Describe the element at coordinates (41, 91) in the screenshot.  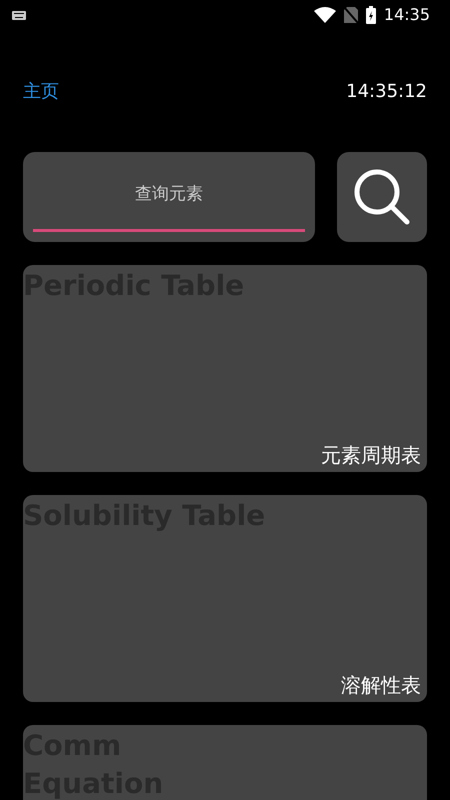
I see `page-title: 主页` at that location.